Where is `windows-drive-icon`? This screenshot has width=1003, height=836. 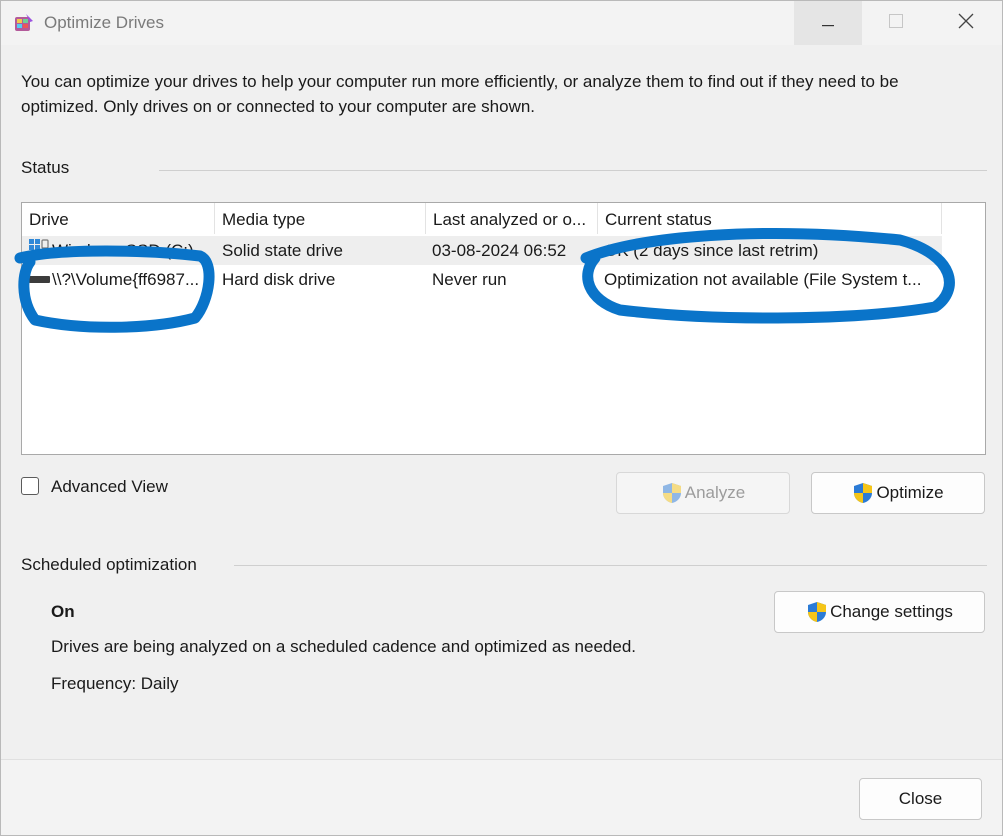 windows-drive-icon is located at coordinates (40, 251).